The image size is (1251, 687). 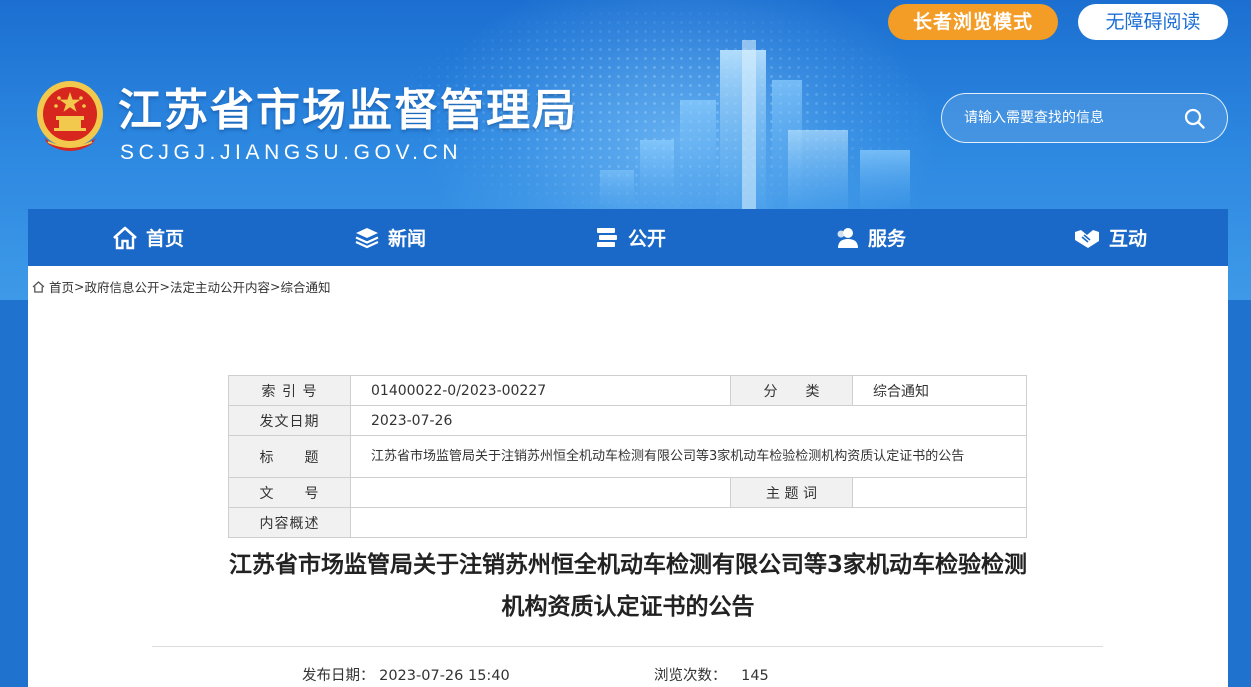 What do you see at coordinates (688, 420) in the screenshot?
I see `meta-value: 2023-07-26` at bounding box center [688, 420].